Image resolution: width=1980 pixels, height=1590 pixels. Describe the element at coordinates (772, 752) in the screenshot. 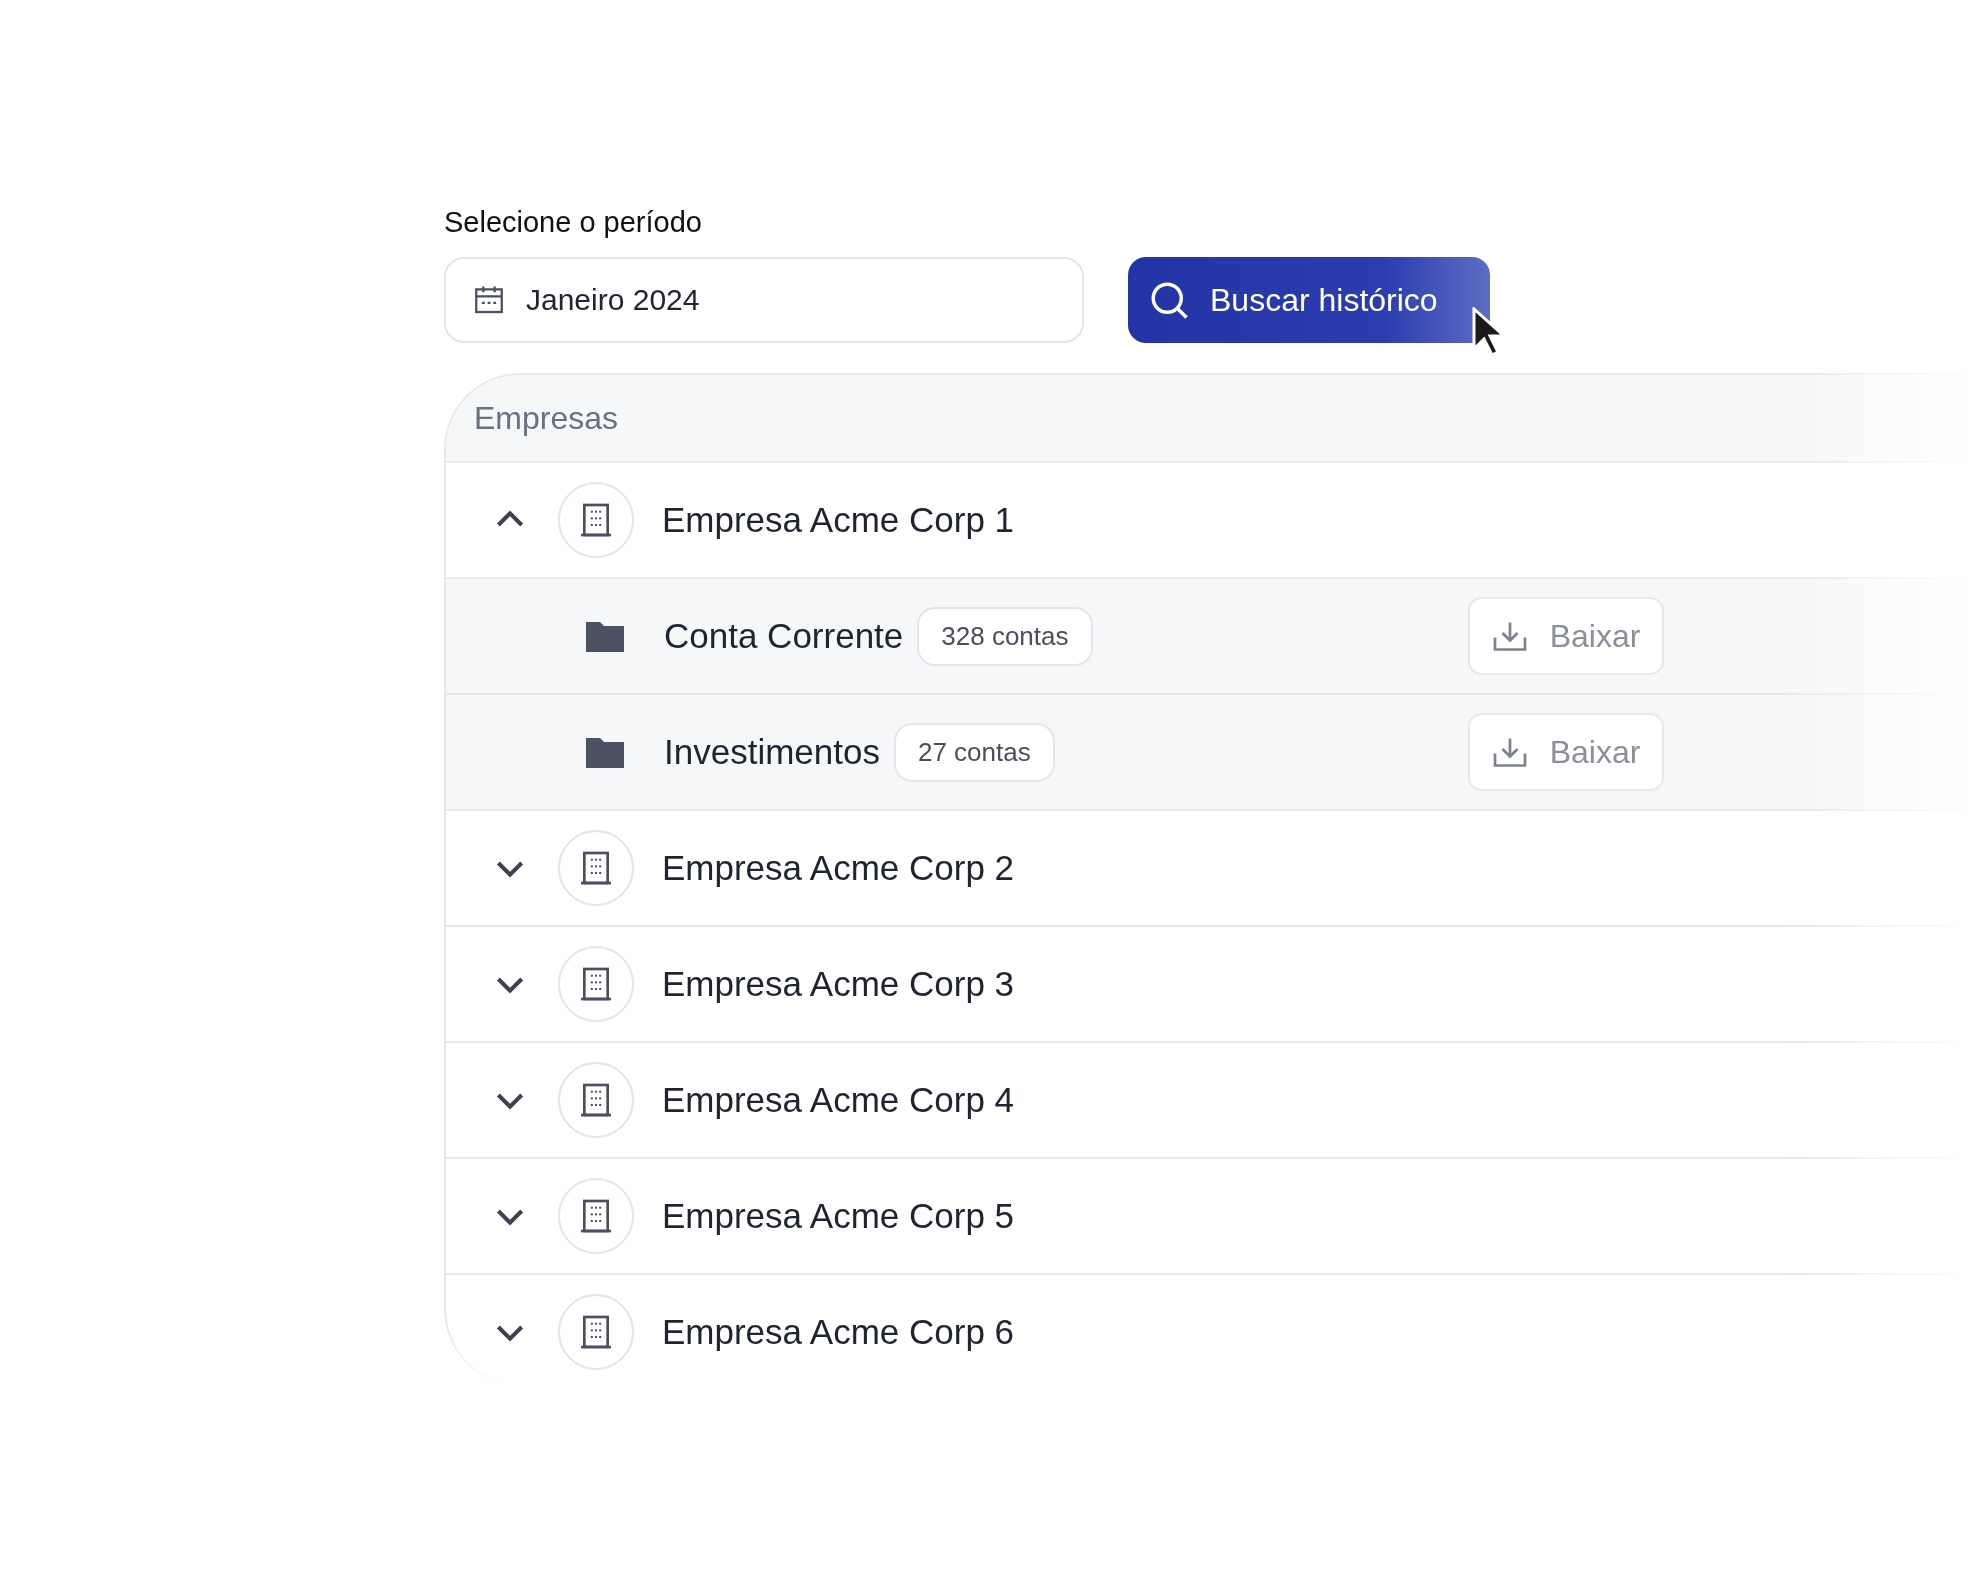

I see `account-name: Investimentos` at that location.